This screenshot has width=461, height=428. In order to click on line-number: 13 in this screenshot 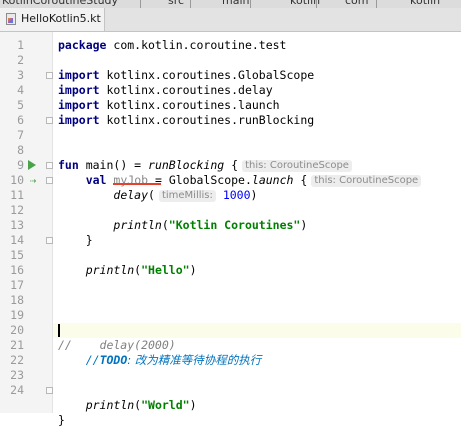, I will do `click(17, 225)`.